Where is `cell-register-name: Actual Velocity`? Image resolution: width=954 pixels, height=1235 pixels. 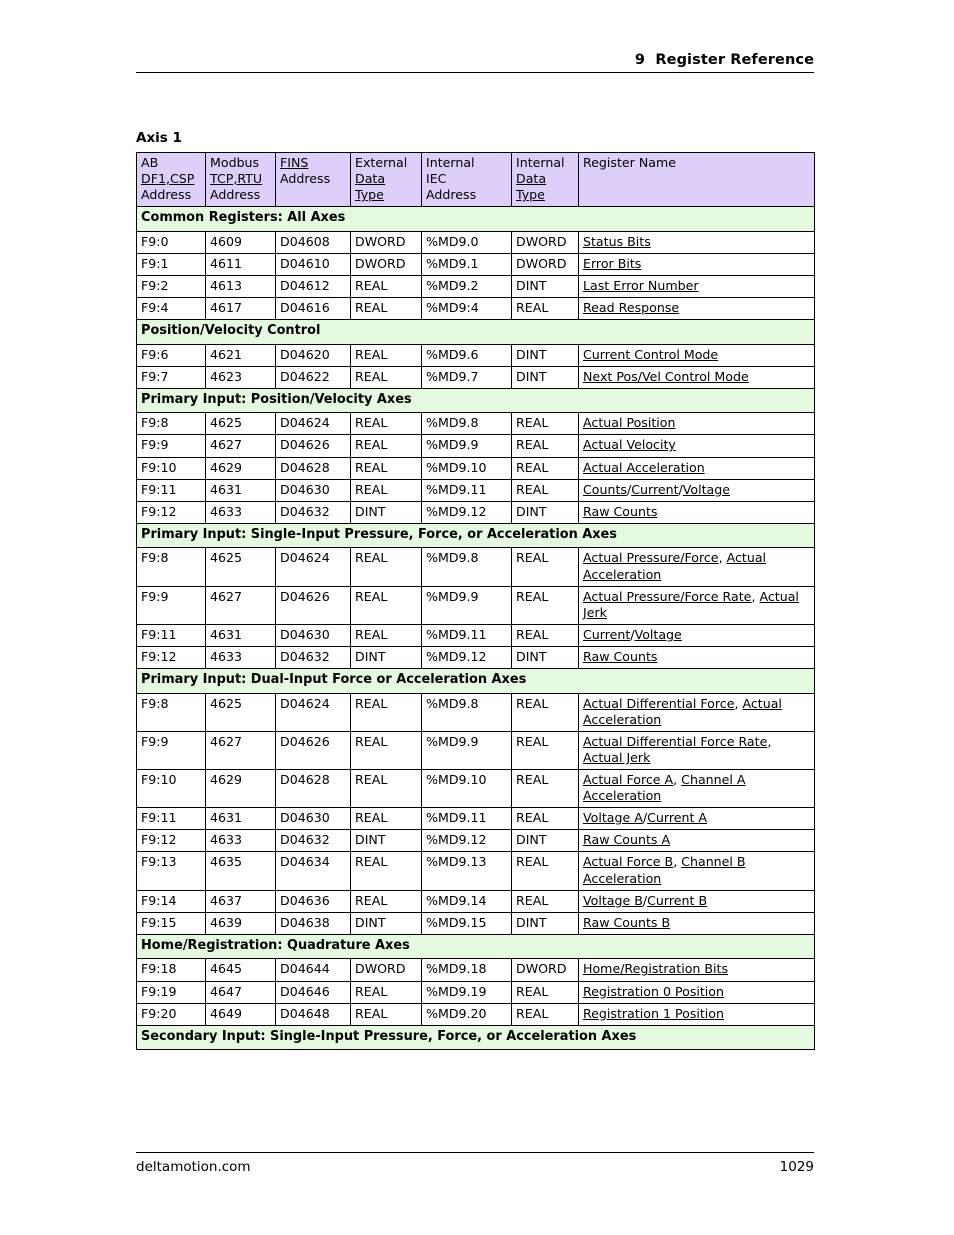 cell-register-name: Actual Velocity is located at coordinates (696, 446).